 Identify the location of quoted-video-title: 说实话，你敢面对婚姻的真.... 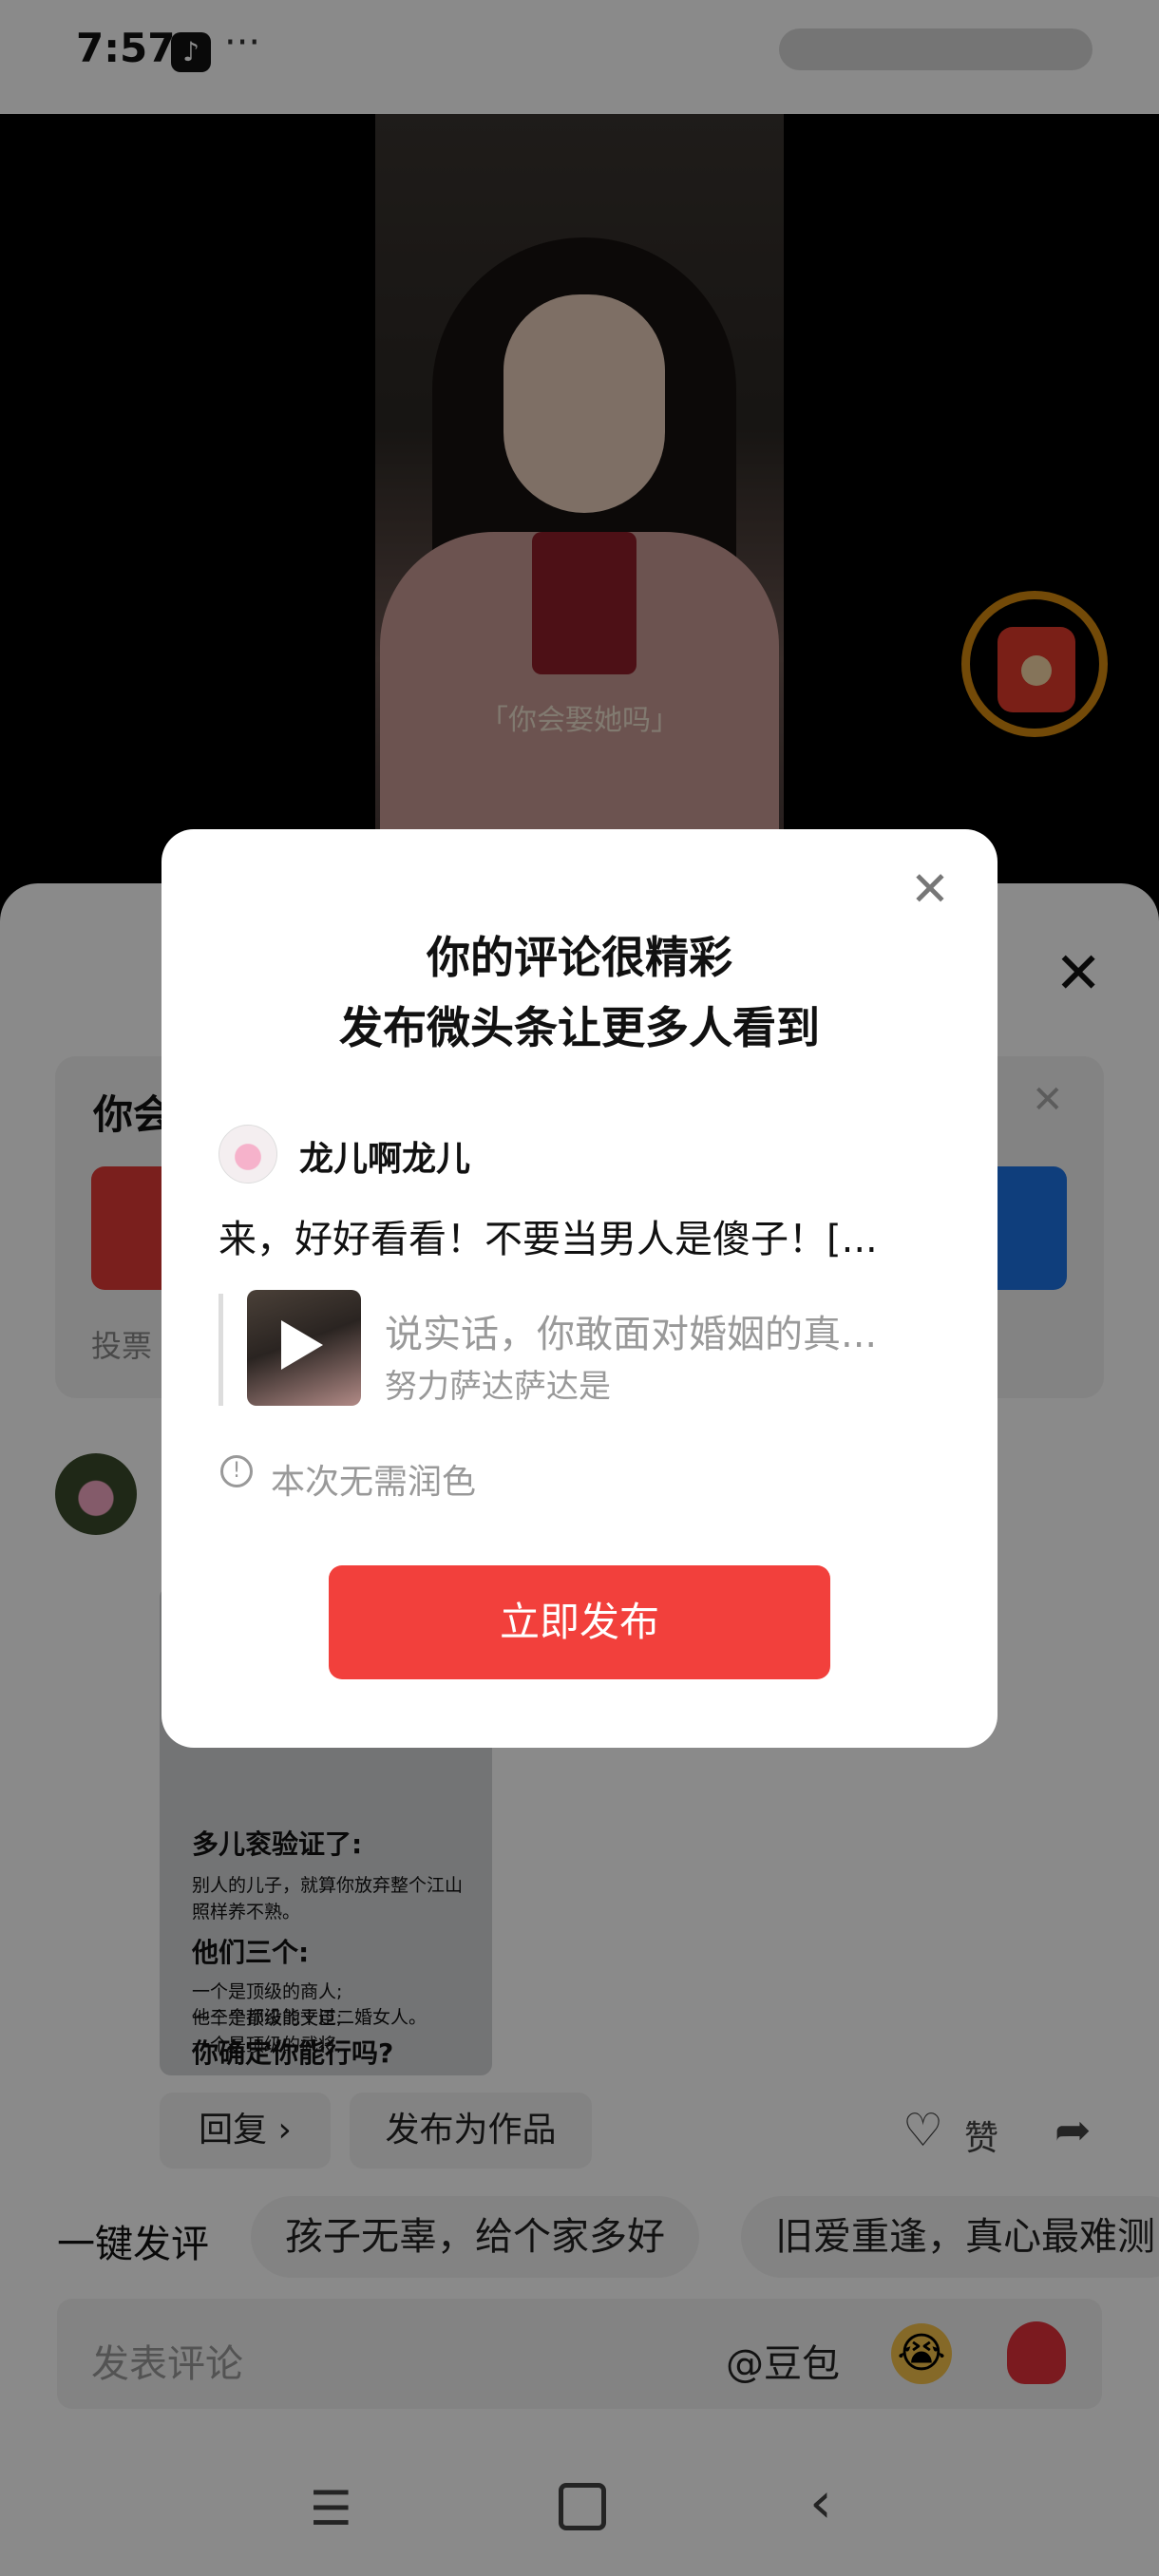
(631, 1334).